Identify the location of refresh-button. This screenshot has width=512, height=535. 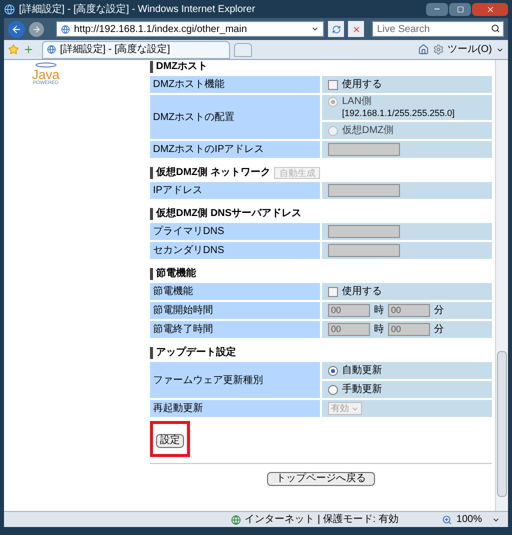
(336, 29).